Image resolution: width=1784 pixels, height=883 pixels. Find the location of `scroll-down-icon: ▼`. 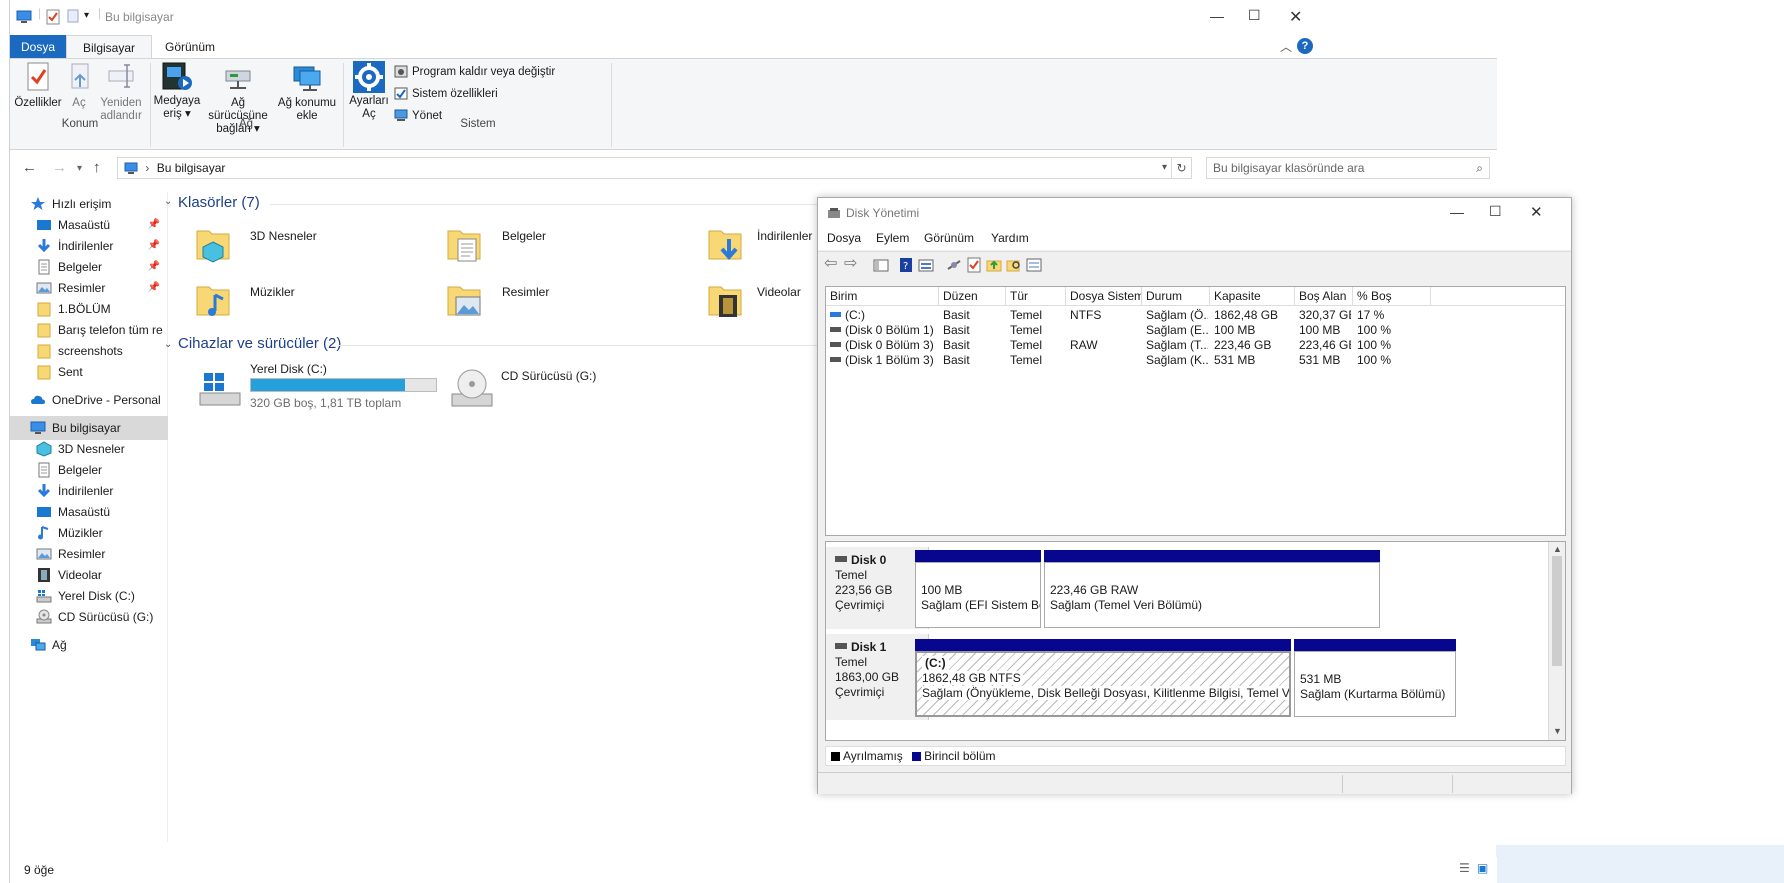

scroll-down-icon: ▼ is located at coordinates (1557, 731).